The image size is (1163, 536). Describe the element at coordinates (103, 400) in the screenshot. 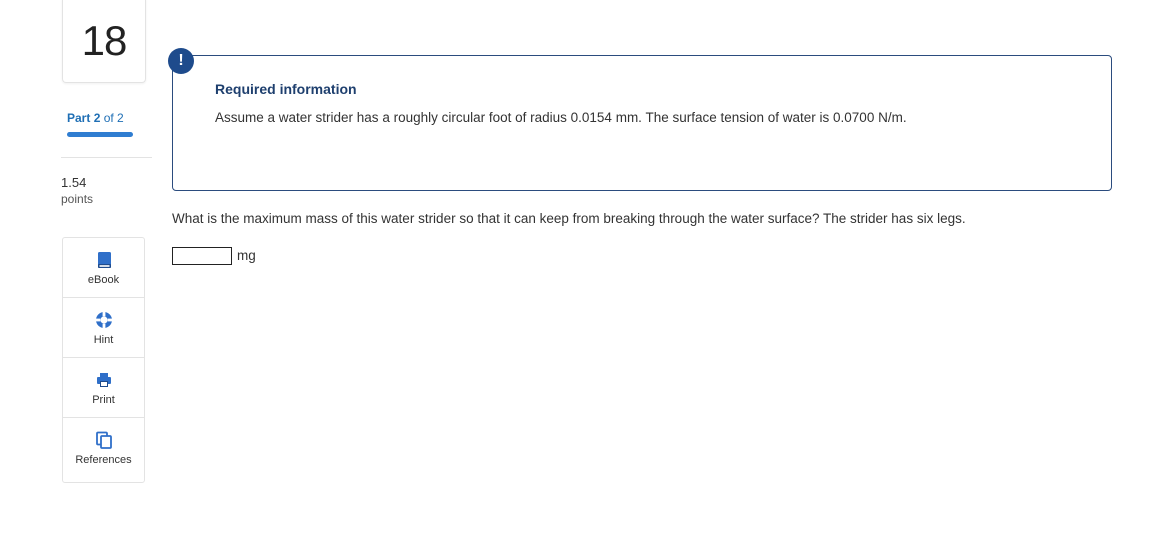

I see `print-label: Print` at that location.